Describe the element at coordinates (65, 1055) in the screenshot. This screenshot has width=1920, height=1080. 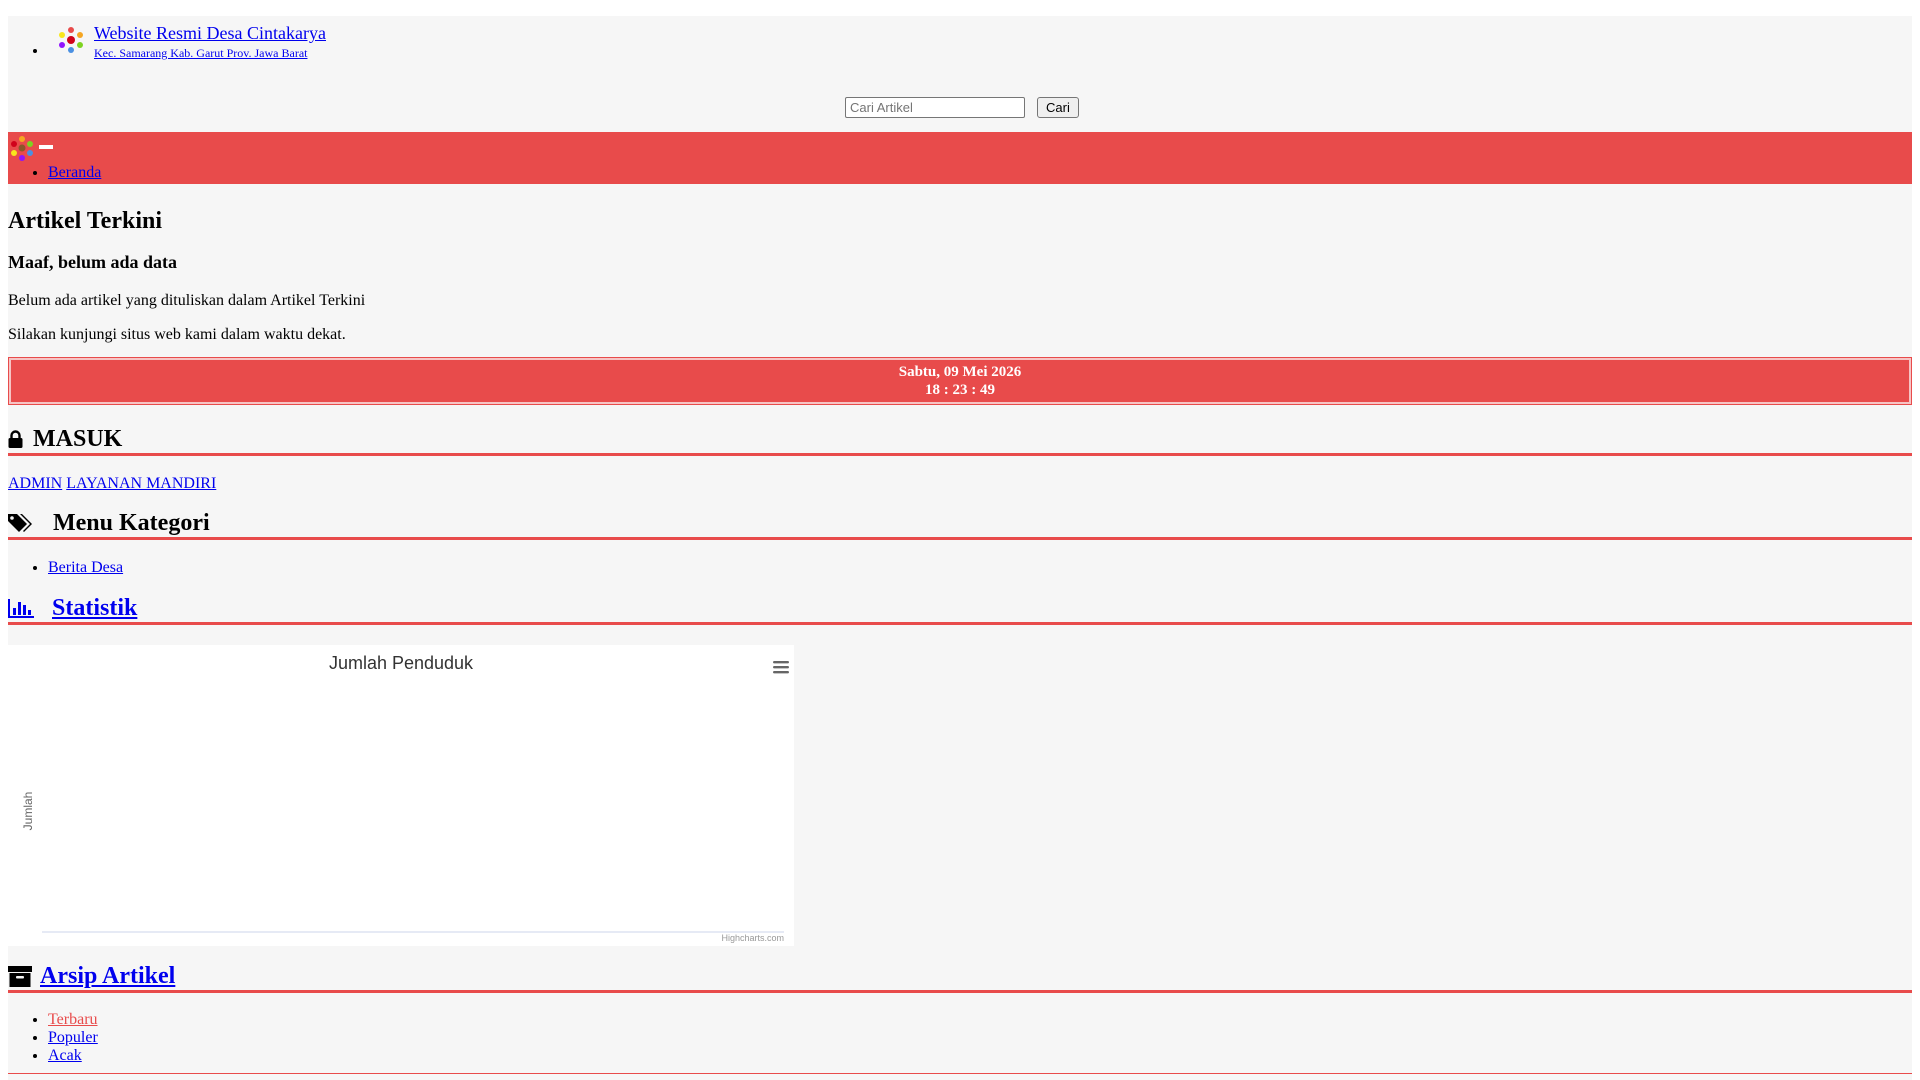
I see `tab-acak: Acak` at that location.